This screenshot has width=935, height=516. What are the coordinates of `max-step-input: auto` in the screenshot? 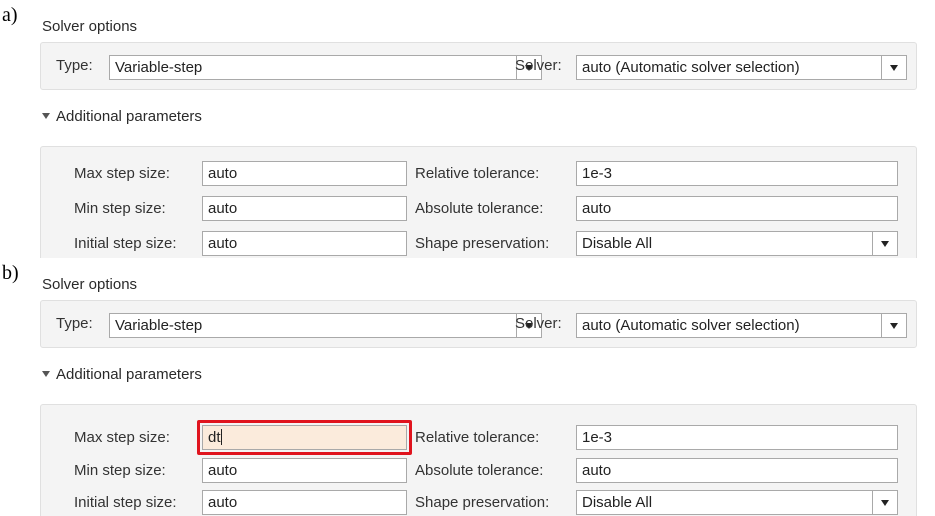 It's located at (304, 173).